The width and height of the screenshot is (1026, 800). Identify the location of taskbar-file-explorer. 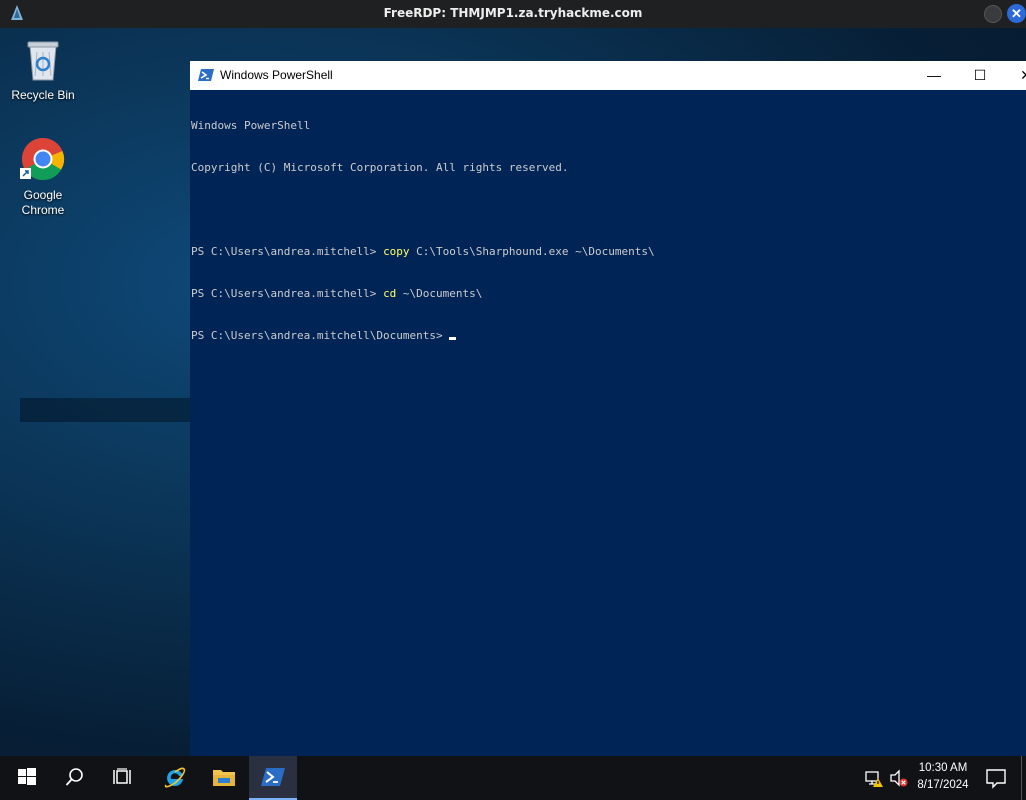
(224, 778).